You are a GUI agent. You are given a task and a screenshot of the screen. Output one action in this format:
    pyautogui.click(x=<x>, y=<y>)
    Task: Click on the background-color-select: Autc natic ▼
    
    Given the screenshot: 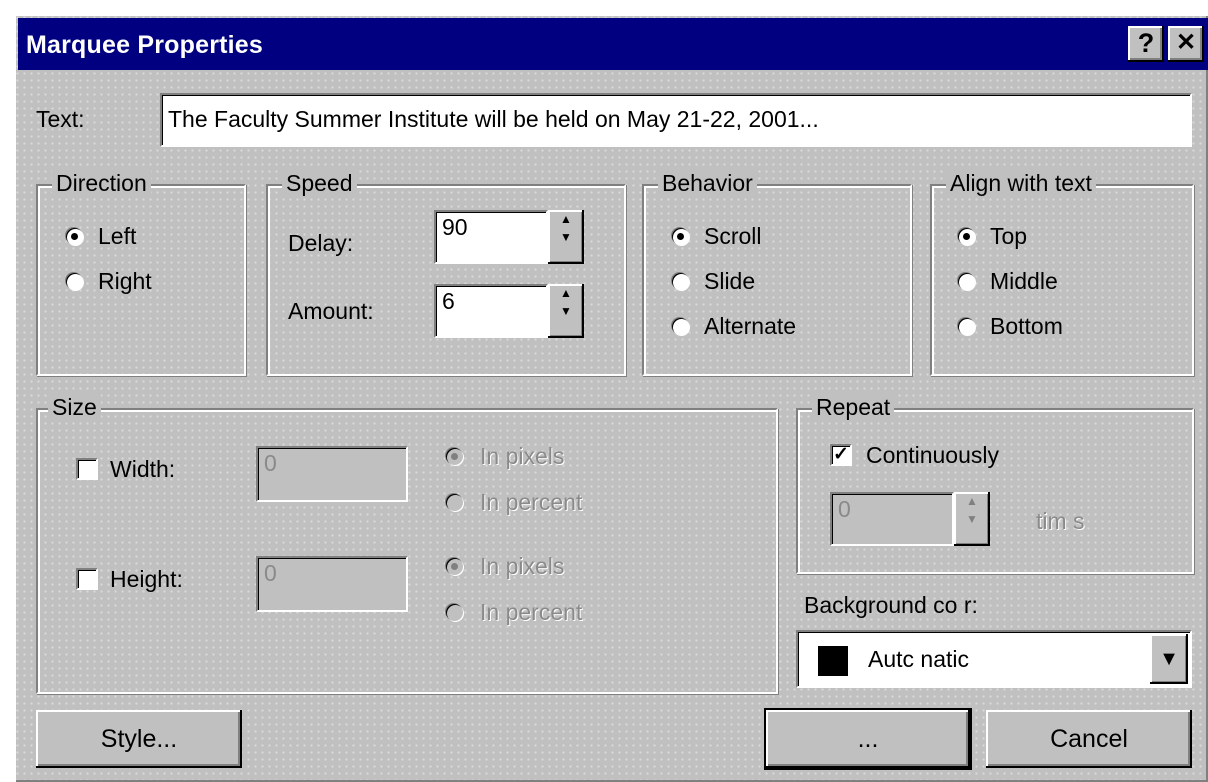 What is the action you would take?
    pyautogui.click(x=994, y=659)
    